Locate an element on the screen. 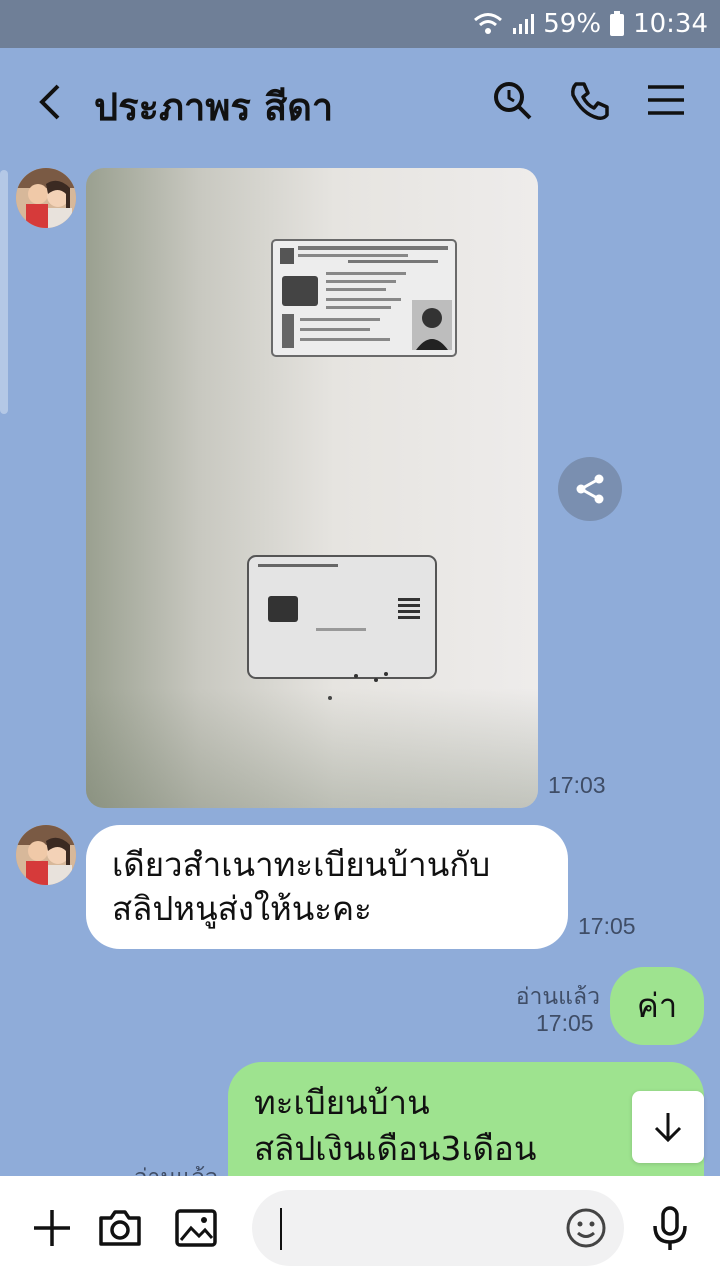  add-button is located at coordinates (52, 1228).